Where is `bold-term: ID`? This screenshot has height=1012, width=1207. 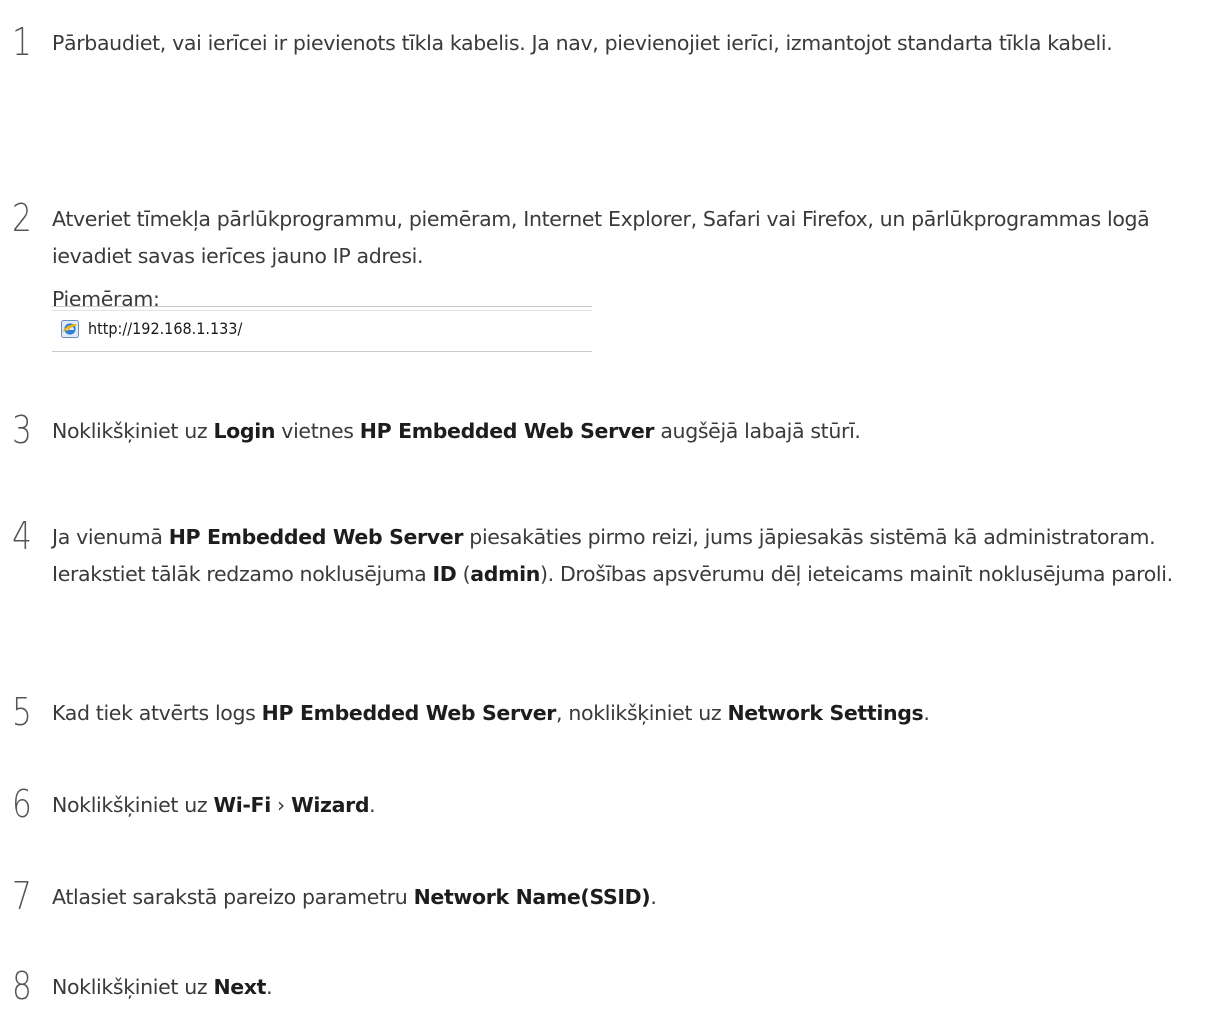
bold-term: ID is located at coordinates (444, 574).